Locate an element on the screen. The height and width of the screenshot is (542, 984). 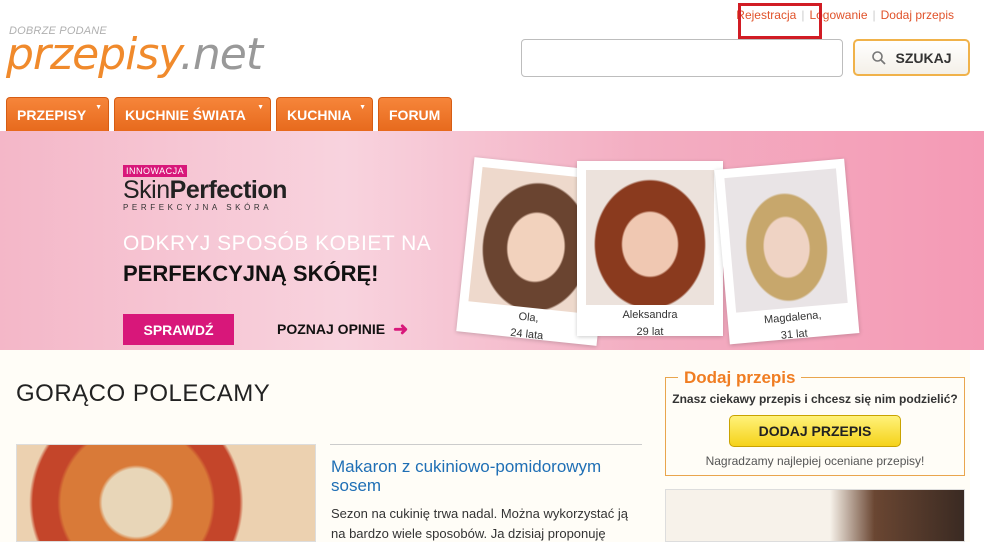
main-nav: PRZEPISY ▼ KUCHNIE ŚWIATA ▼ KUCHNIA ▼ FORUM is located at coordinates (229, 114).